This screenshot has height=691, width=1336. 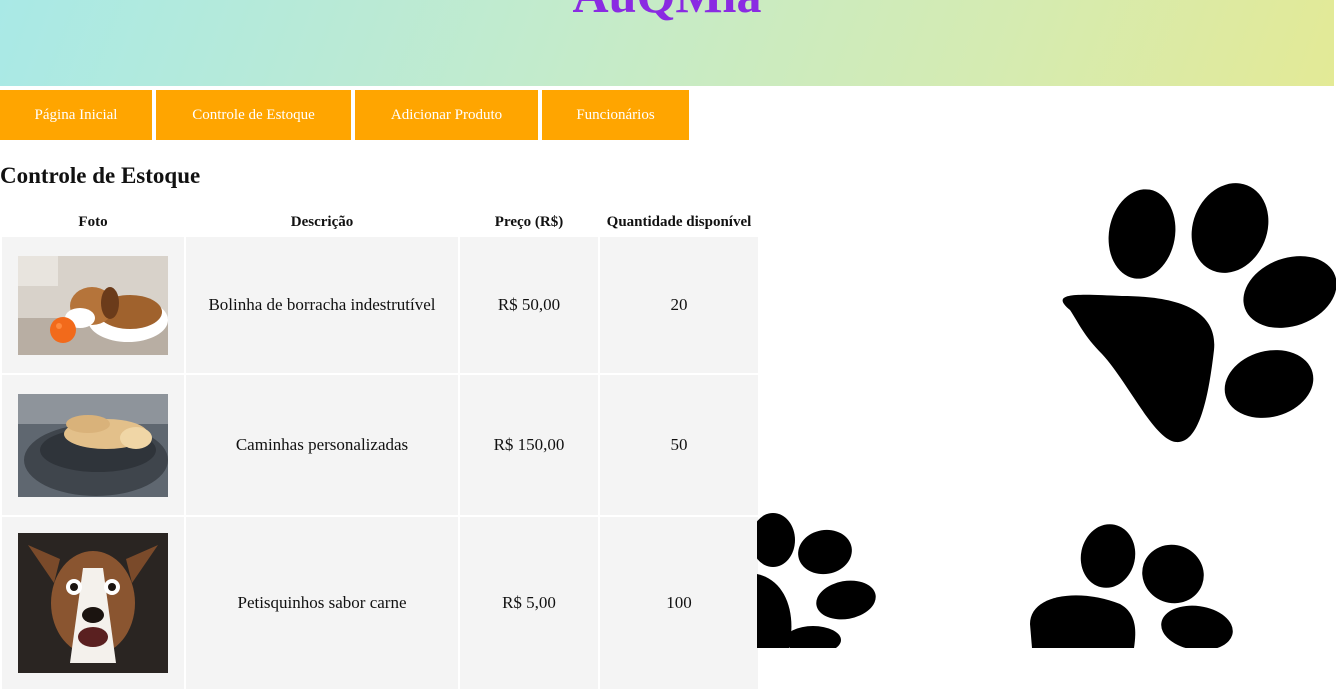 I want to click on nav-stock-control: Controle de Estoque, so click(x=253, y=115).